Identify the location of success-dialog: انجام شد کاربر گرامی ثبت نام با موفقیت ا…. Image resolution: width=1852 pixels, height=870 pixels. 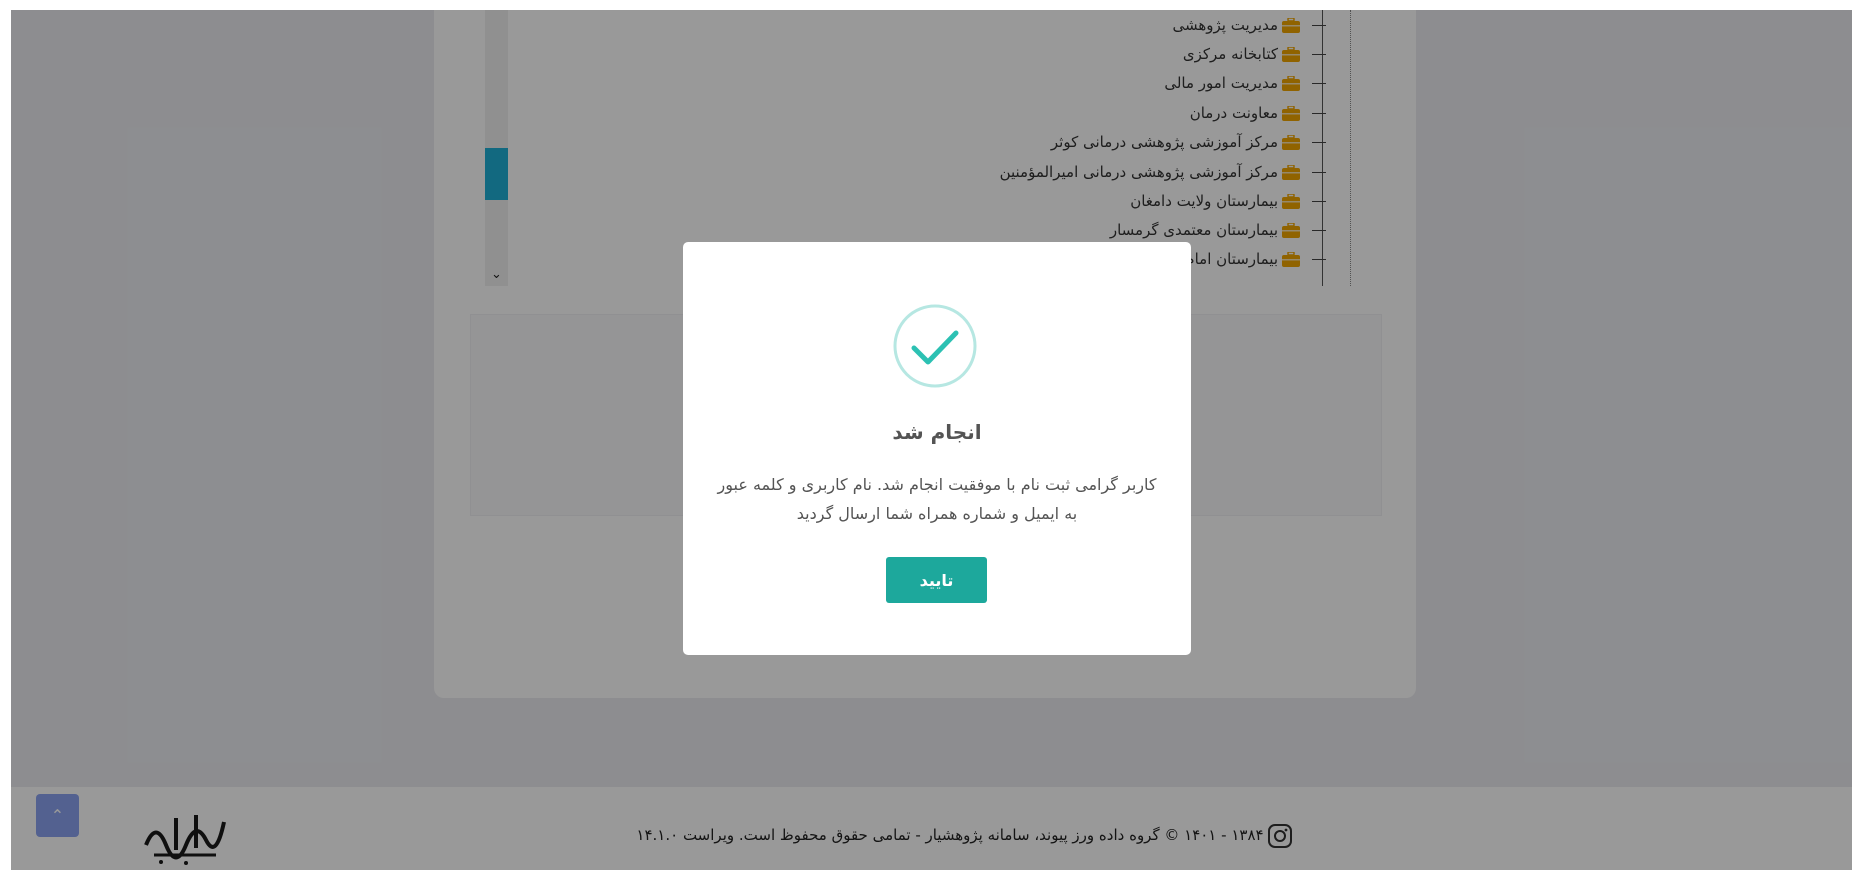
(937, 448).